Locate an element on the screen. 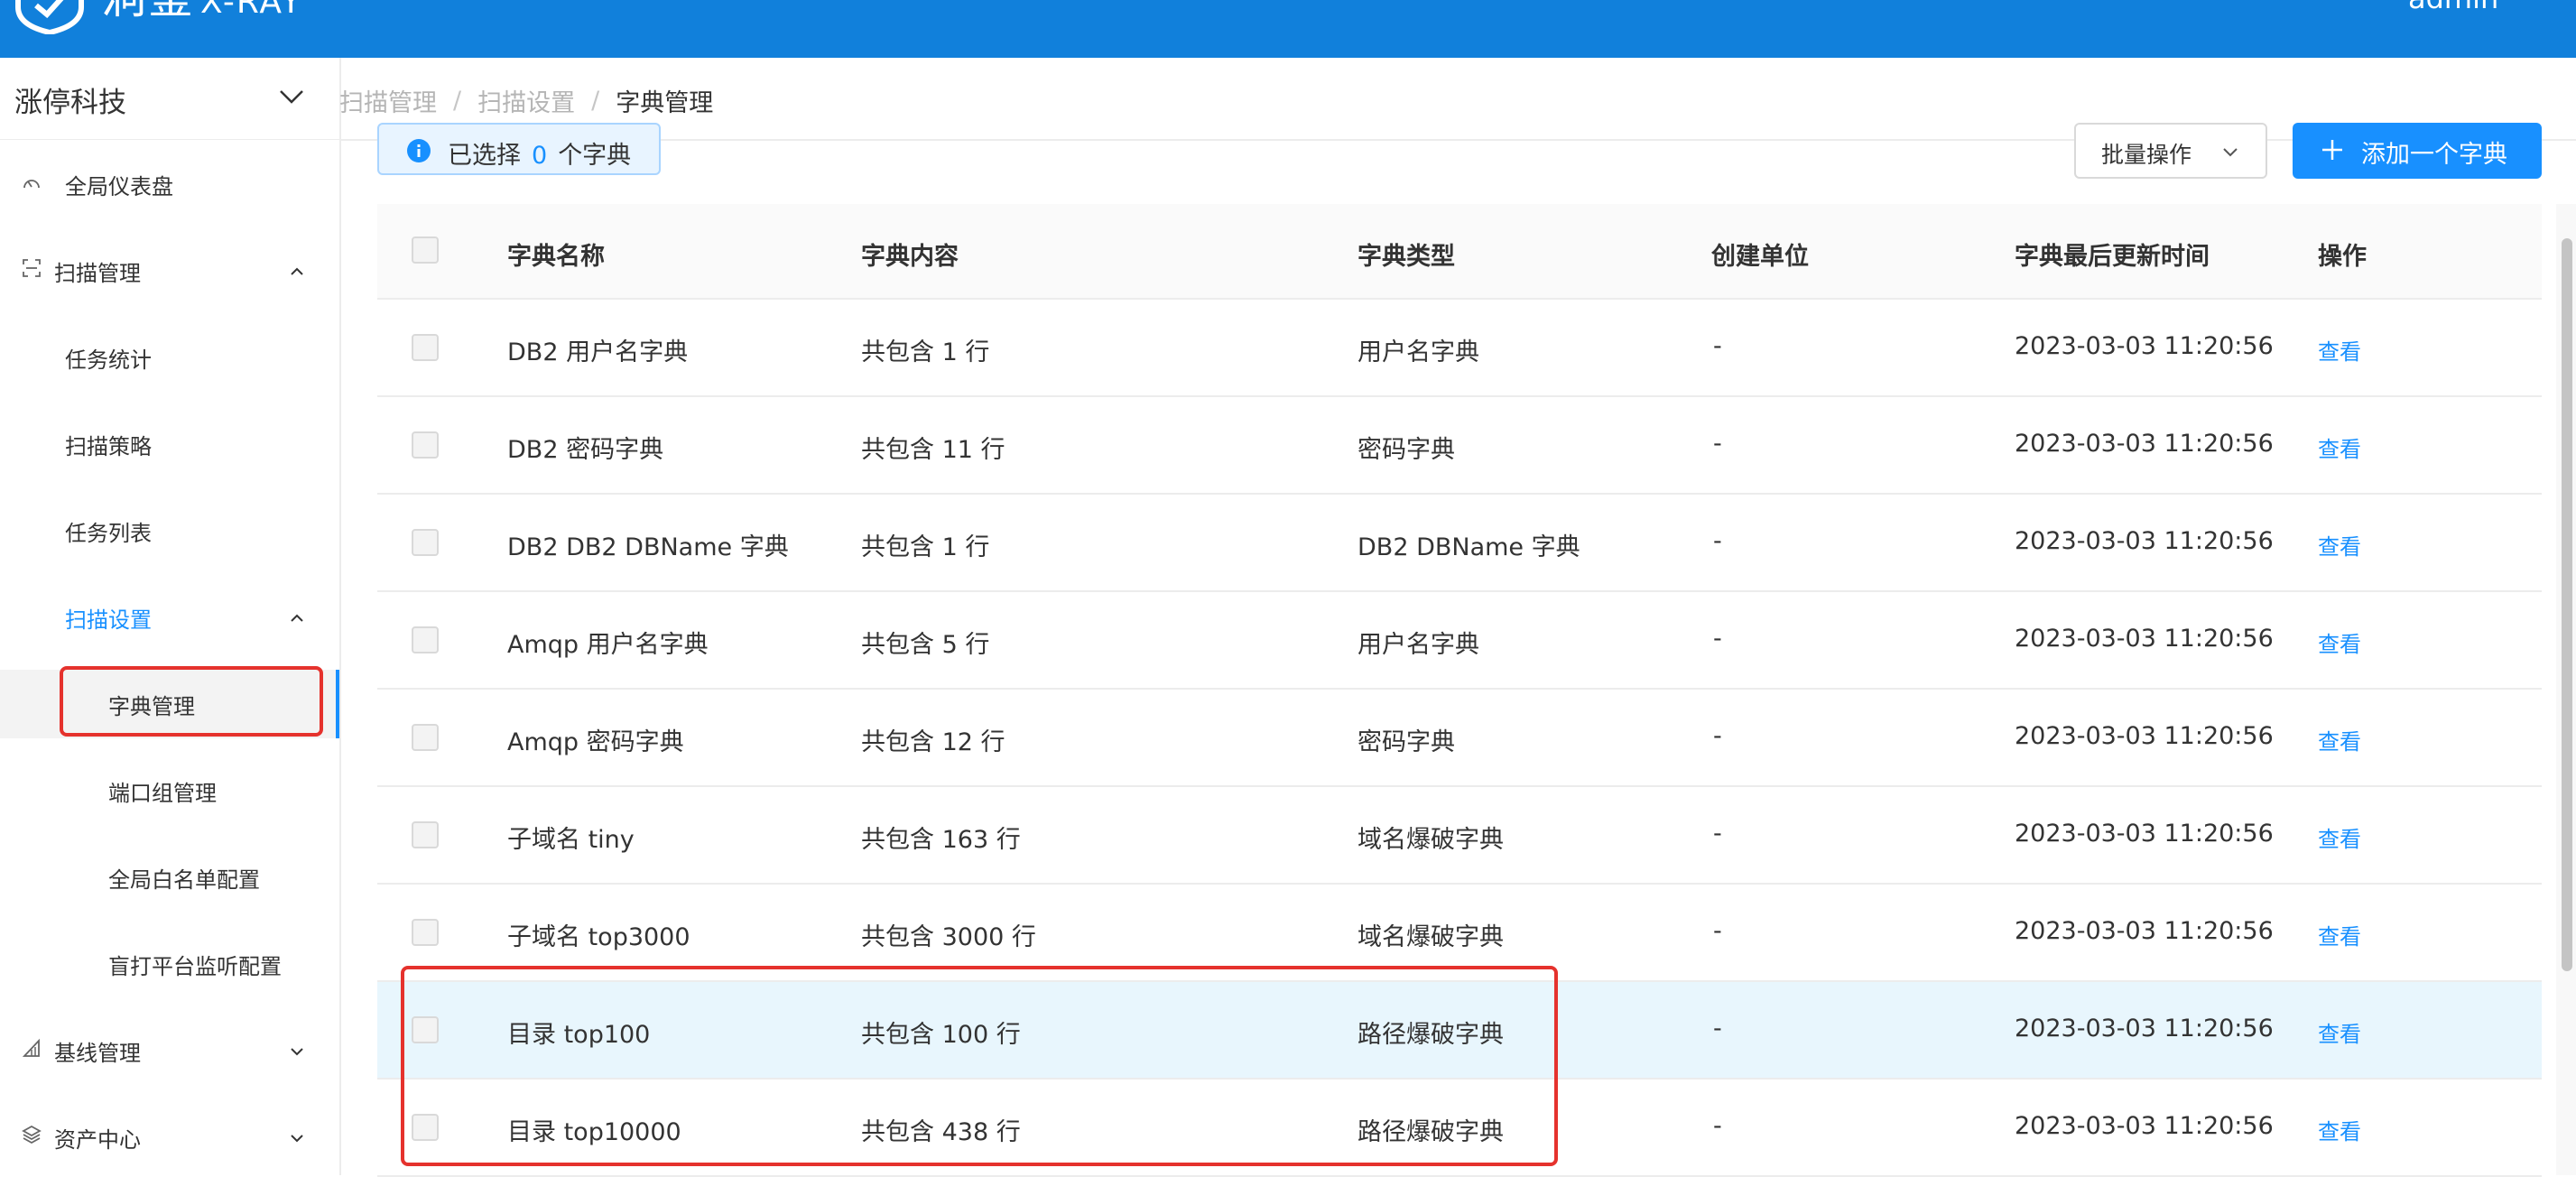 Image resolution: width=2576 pixels, height=1177 pixels. scrollbar-thumb is located at coordinates (2567, 604).